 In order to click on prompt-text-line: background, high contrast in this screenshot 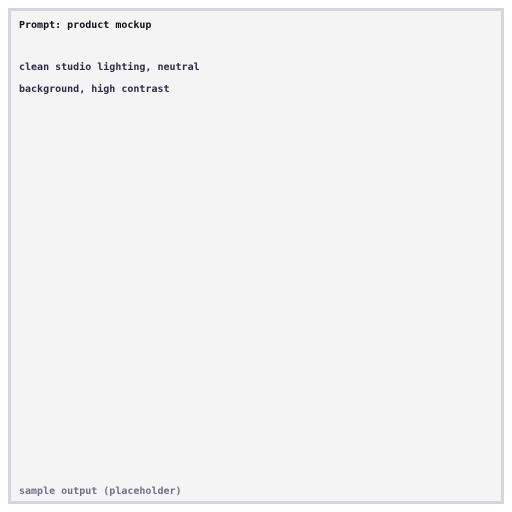, I will do `click(94, 89)`.